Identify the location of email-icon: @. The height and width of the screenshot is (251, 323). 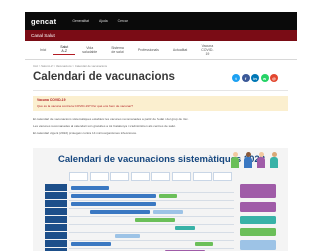
(274, 78).